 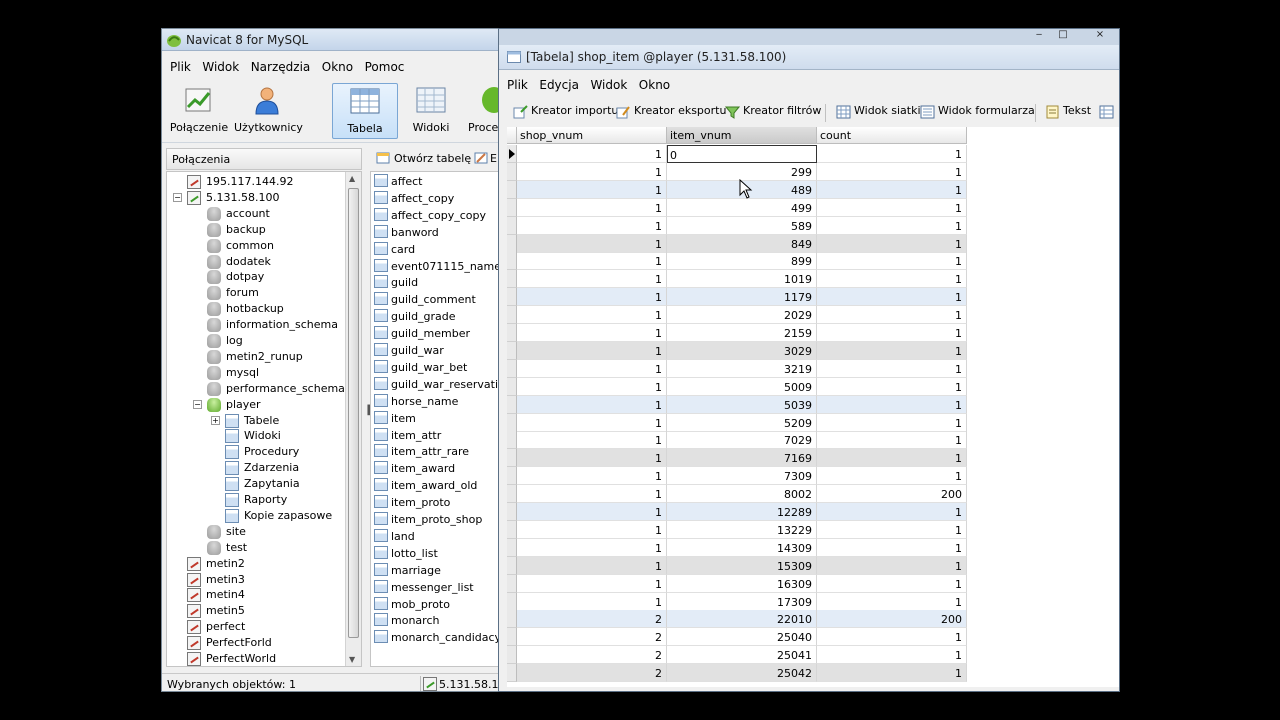 I want to click on procedures-button: Proce, so click(x=479, y=111).